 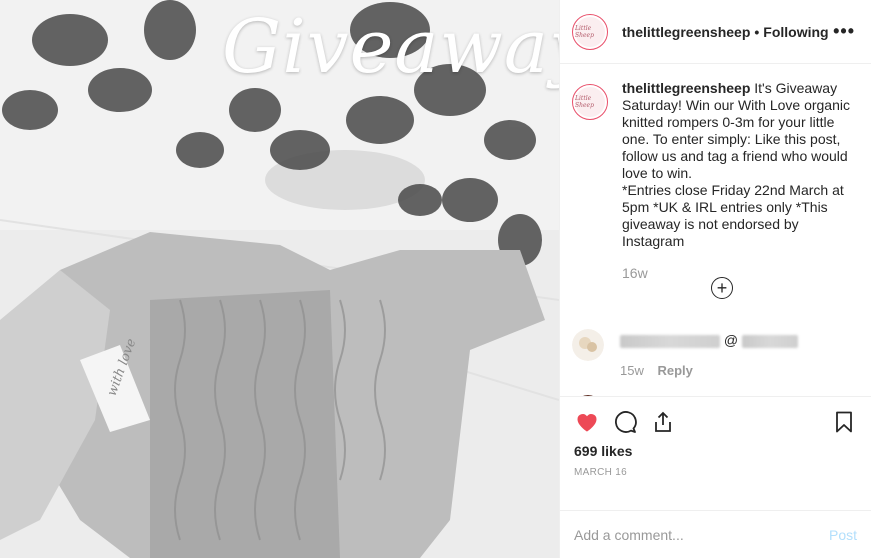 I want to click on like-heart-icon, so click(x=587, y=422).